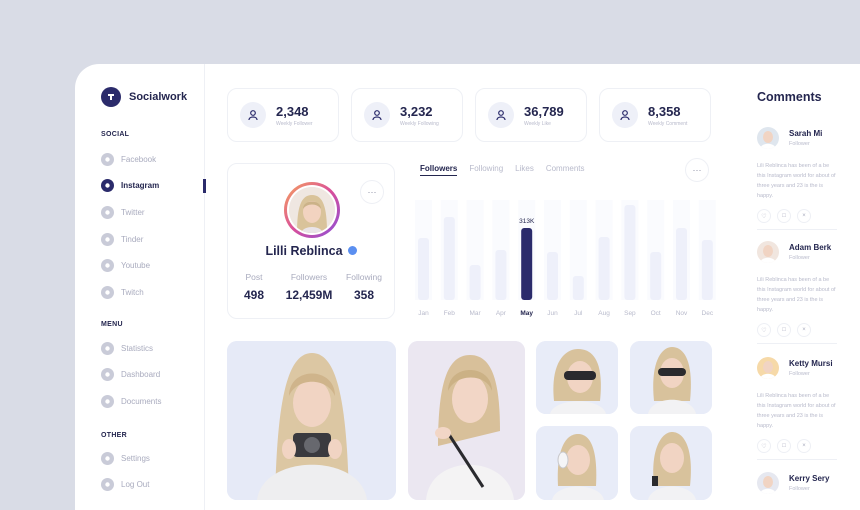 The height and width of the screenshot is (510, 860). What do you see at coordinates (419, 123) in the screenshot?
I see `stat-label: Weekly Following` at bounding box center [419, 123].